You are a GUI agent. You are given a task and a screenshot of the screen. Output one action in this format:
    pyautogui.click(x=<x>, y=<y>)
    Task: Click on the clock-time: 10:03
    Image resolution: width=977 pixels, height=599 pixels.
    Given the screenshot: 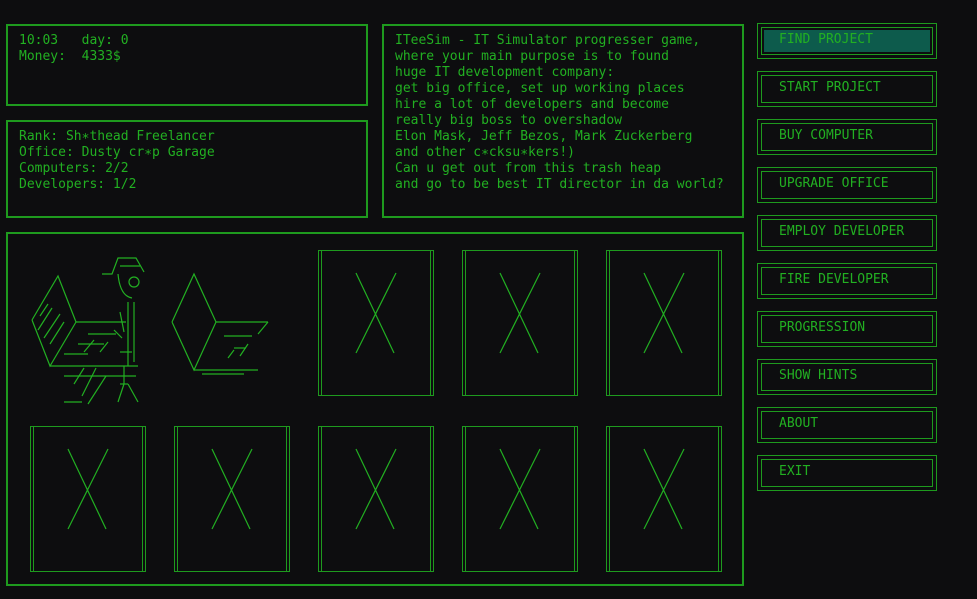 What is the action you would take?
    pyautogui.click(x=39, y=40)
    